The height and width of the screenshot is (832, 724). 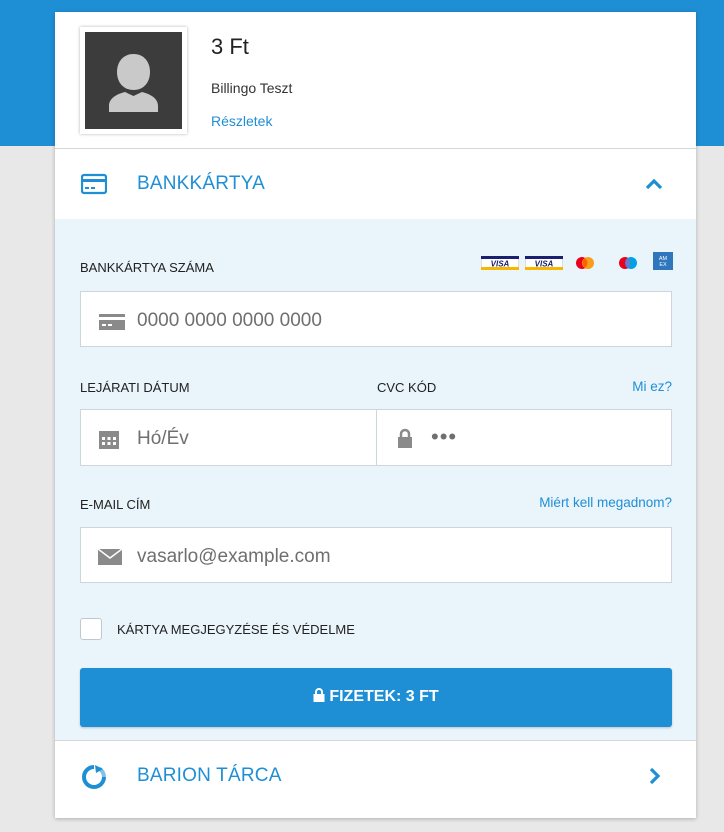 What do you see at coordinates (652, 386) in the screenshot?
I see `cvc-help-link: Mi ez?` at bounding box center [652, 386].